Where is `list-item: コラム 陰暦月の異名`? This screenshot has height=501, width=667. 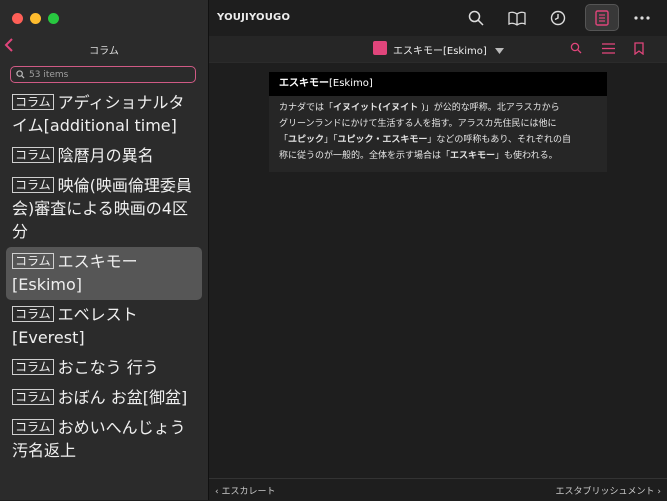 list-item: コラム 陰暦月の異名 is located at coordinates (104, 156).